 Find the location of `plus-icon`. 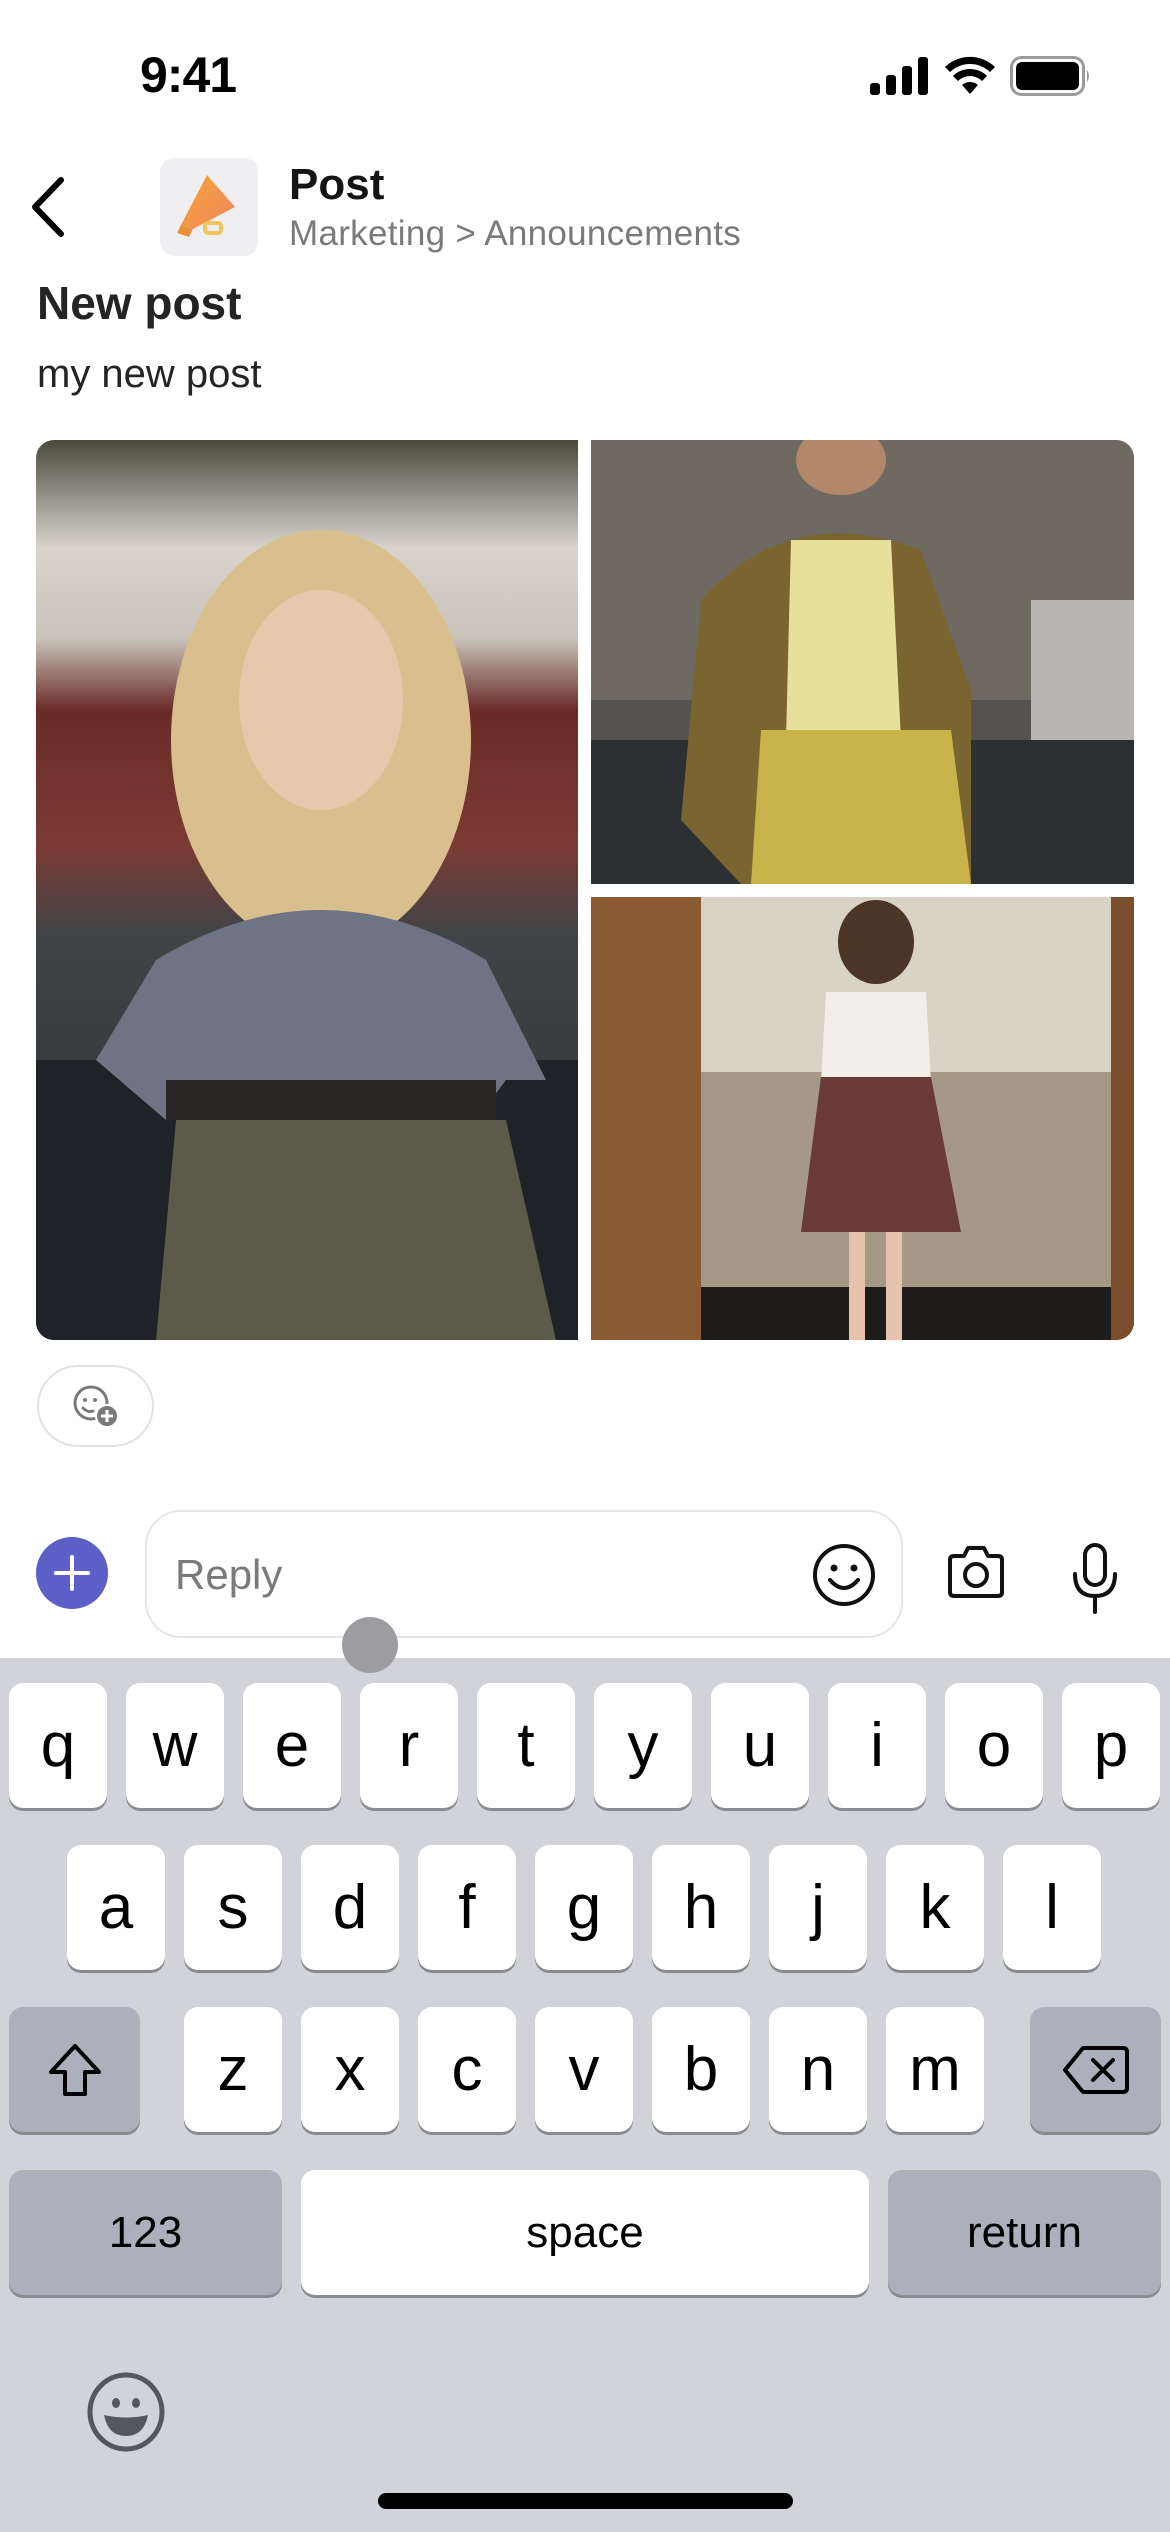

plus-icon is located at coordinates (72, 1573).